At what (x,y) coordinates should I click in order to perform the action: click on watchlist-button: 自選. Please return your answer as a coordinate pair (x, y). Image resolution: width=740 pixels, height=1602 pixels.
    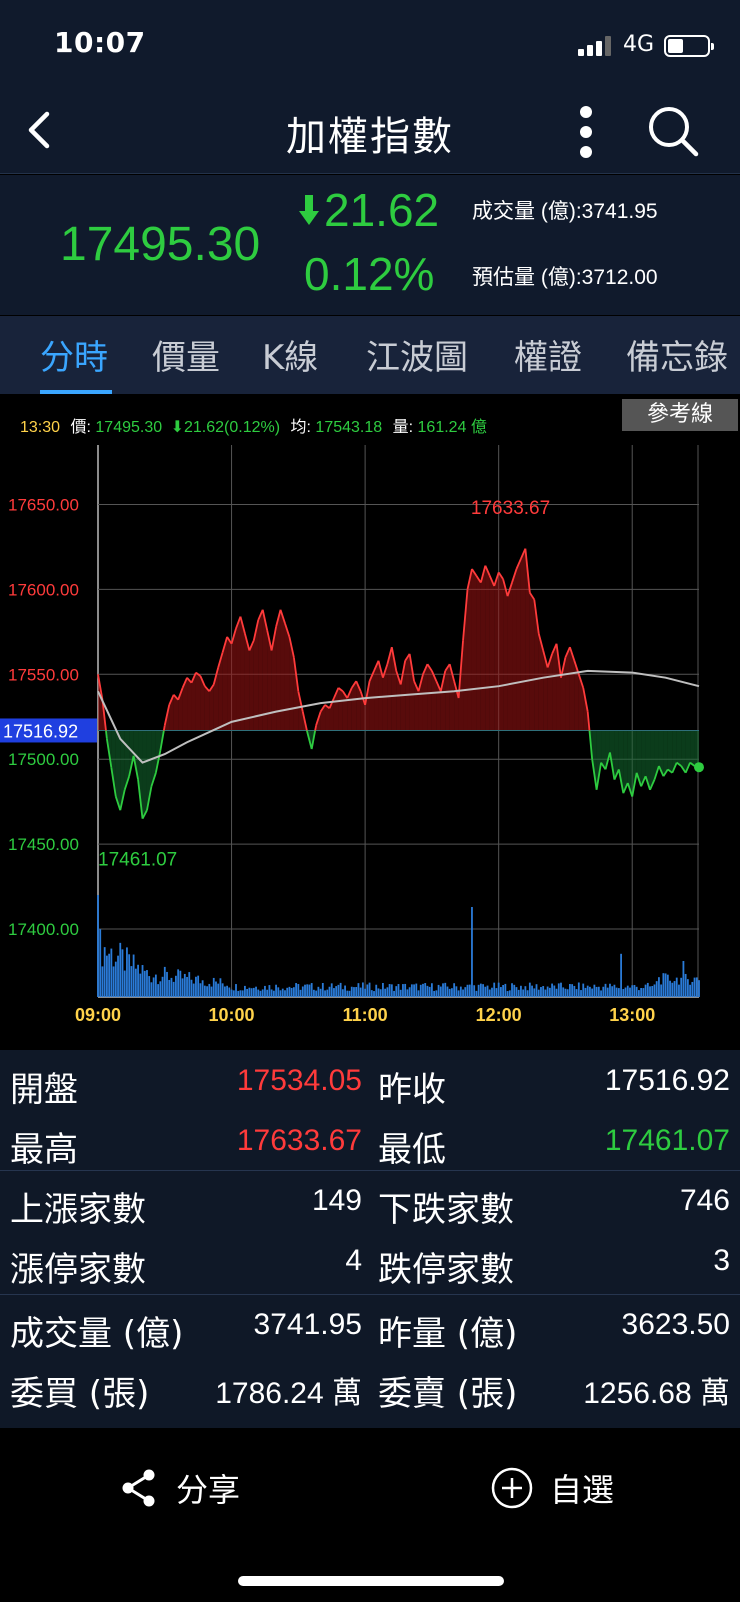
    Looking at the image, I should click on (552, 1488).